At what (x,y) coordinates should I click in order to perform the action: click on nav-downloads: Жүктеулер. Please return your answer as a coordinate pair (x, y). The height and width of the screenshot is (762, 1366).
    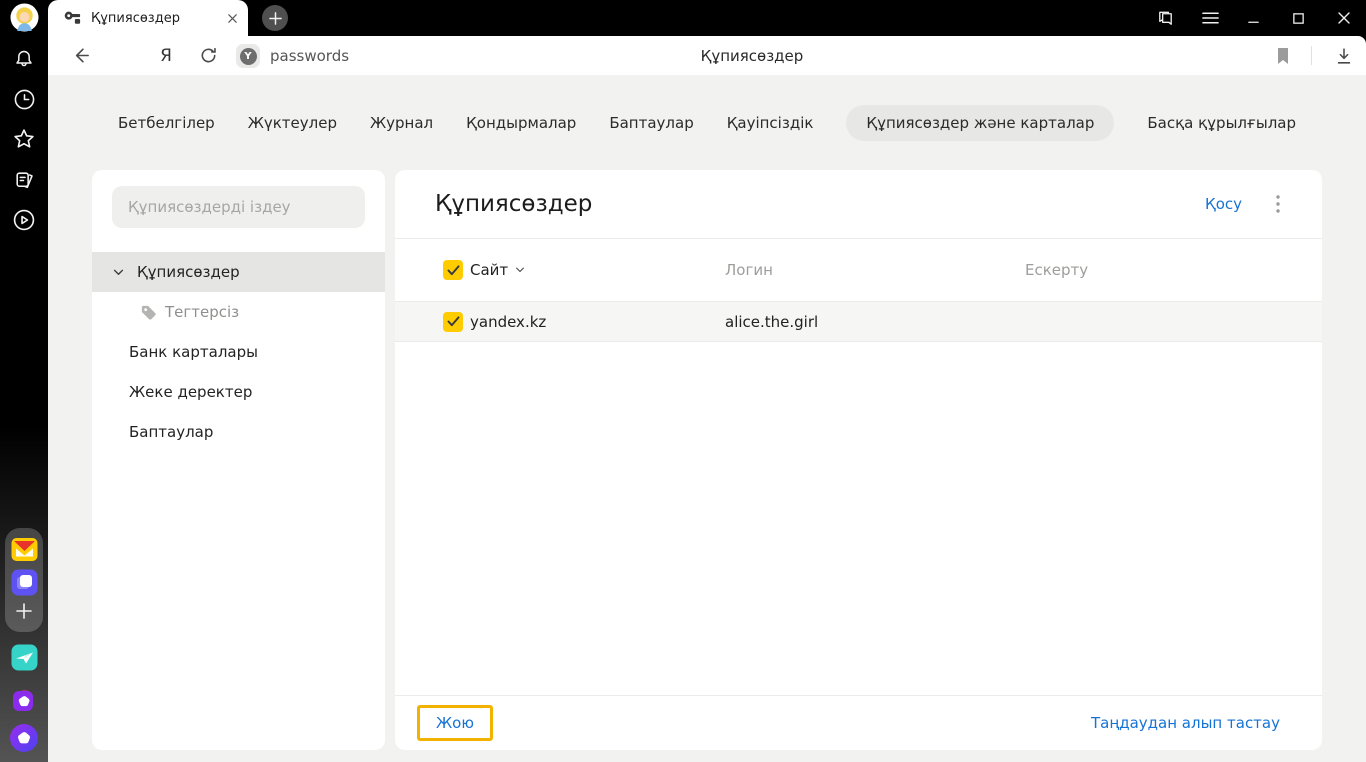
    Looking at the image, I should click on (292, 123).